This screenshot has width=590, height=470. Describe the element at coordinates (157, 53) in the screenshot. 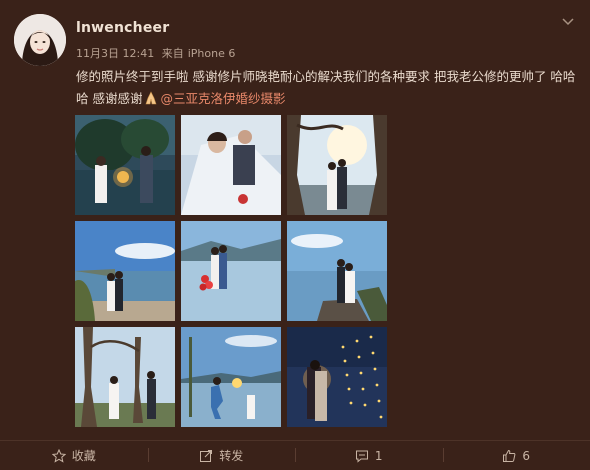

I see `post-meta: 11月3日 12:41 来自 iPhone 6` at that location.